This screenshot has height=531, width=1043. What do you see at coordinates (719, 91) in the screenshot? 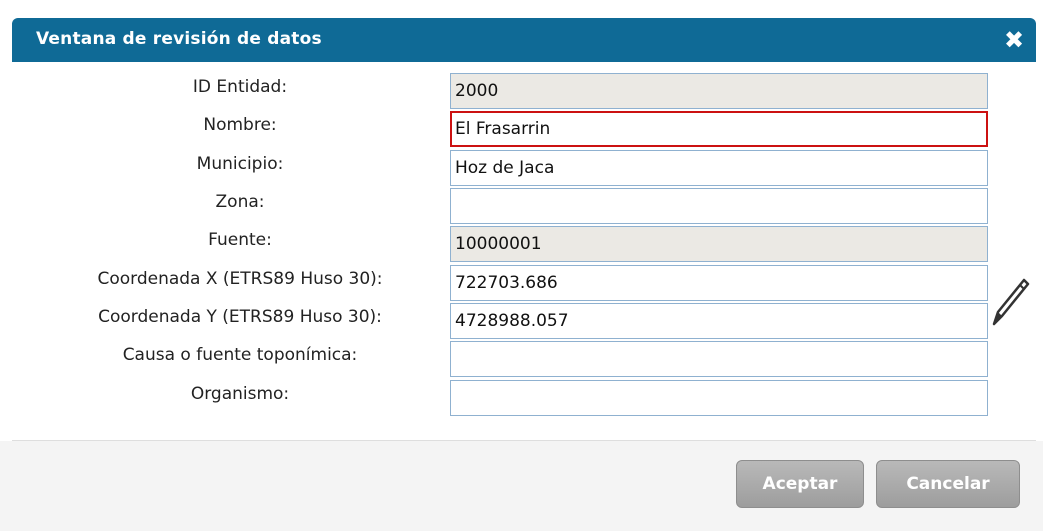
I see `id-entidad-field: 2000` at bounding box center [719, 91].